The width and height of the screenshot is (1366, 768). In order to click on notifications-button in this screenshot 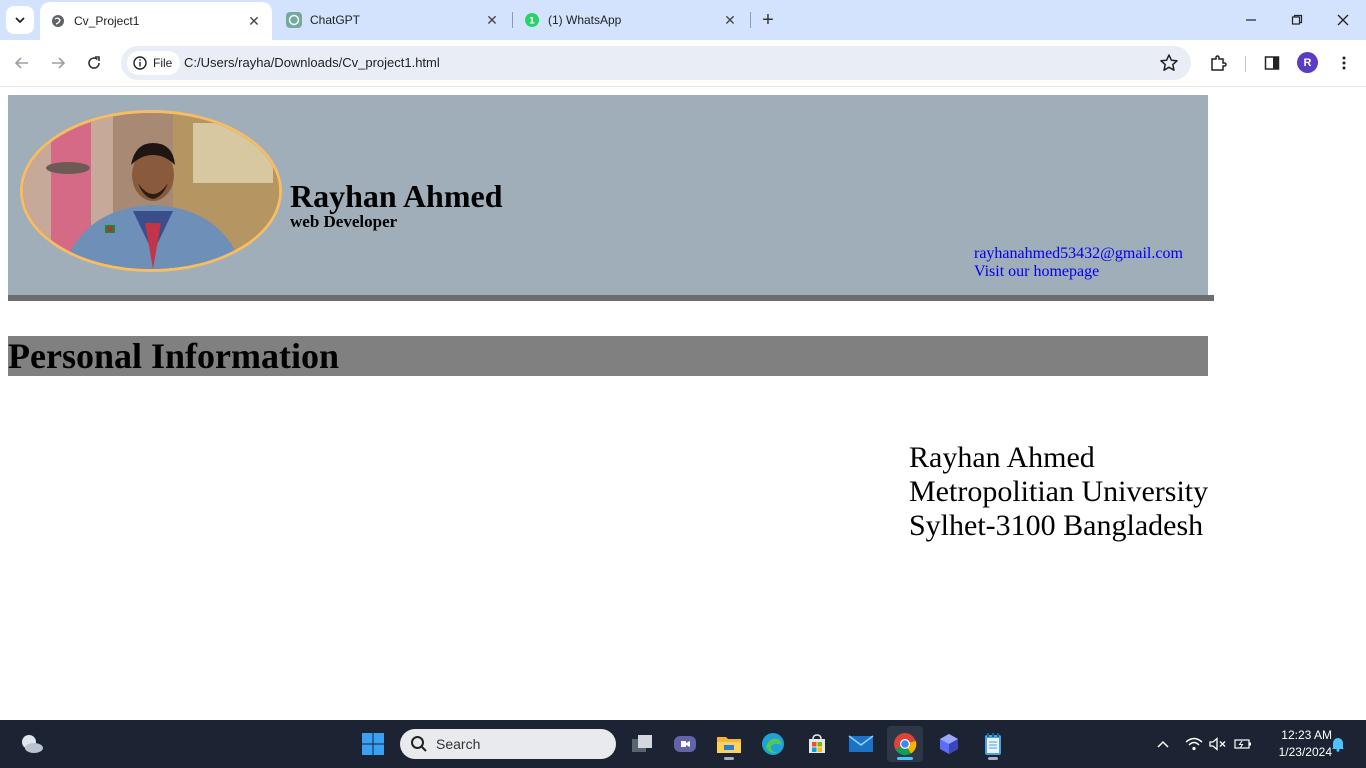, I will do `click(1338, 744)`.